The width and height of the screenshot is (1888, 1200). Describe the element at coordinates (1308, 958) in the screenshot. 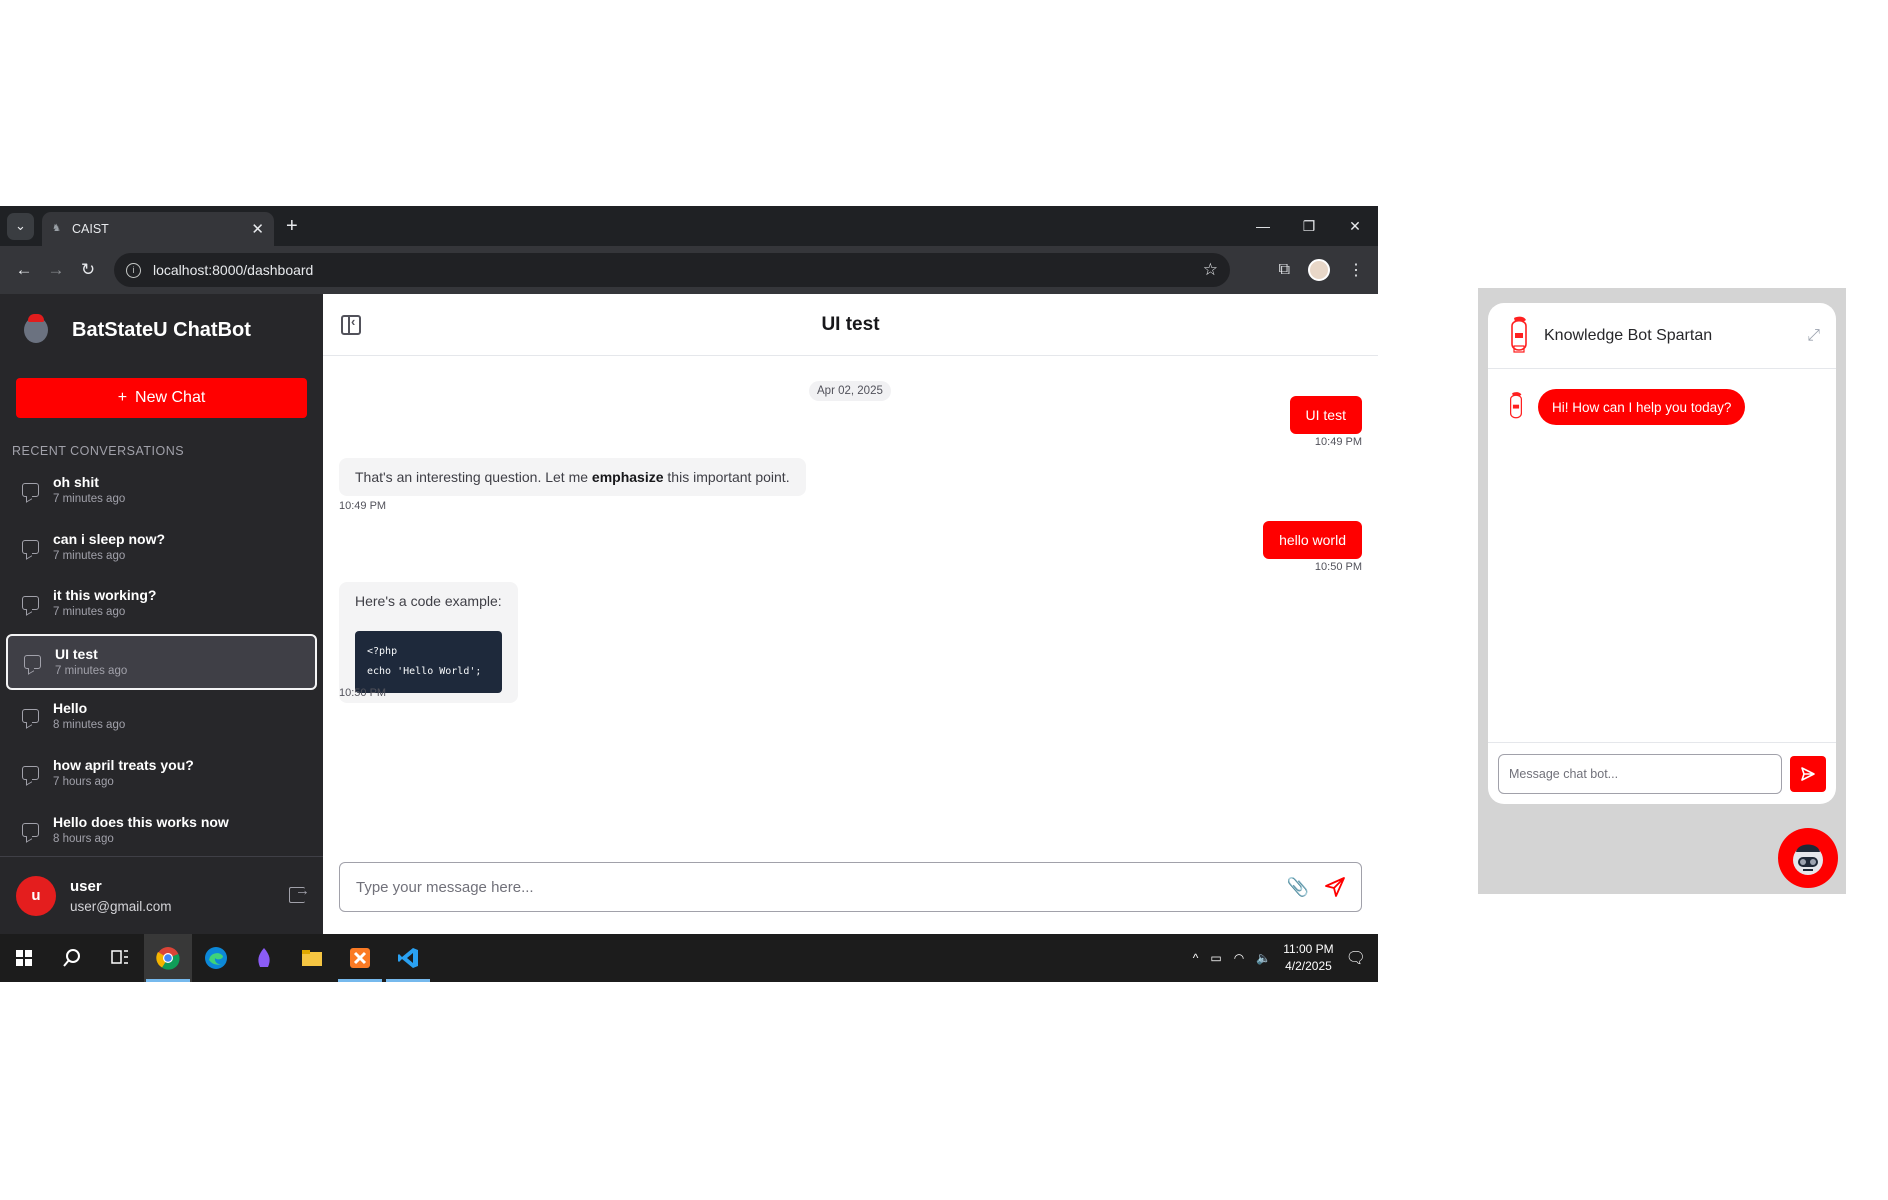

I see `clock: 11:00 PM 4/2/2025` at that location.